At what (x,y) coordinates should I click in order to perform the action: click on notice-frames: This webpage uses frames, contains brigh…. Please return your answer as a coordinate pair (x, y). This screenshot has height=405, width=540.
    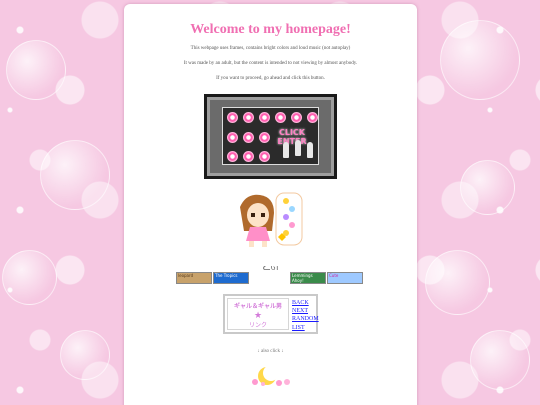
    Looking at the image, I should click on (270, 48).